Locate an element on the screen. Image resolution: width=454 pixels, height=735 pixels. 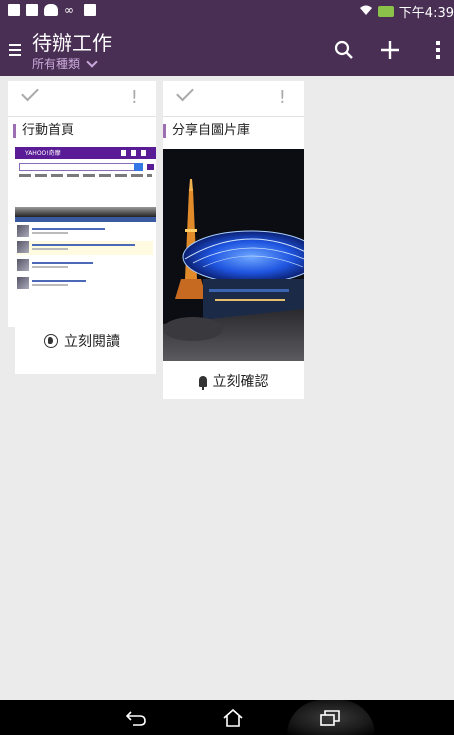
add-button is located at coordinates (390, 50).